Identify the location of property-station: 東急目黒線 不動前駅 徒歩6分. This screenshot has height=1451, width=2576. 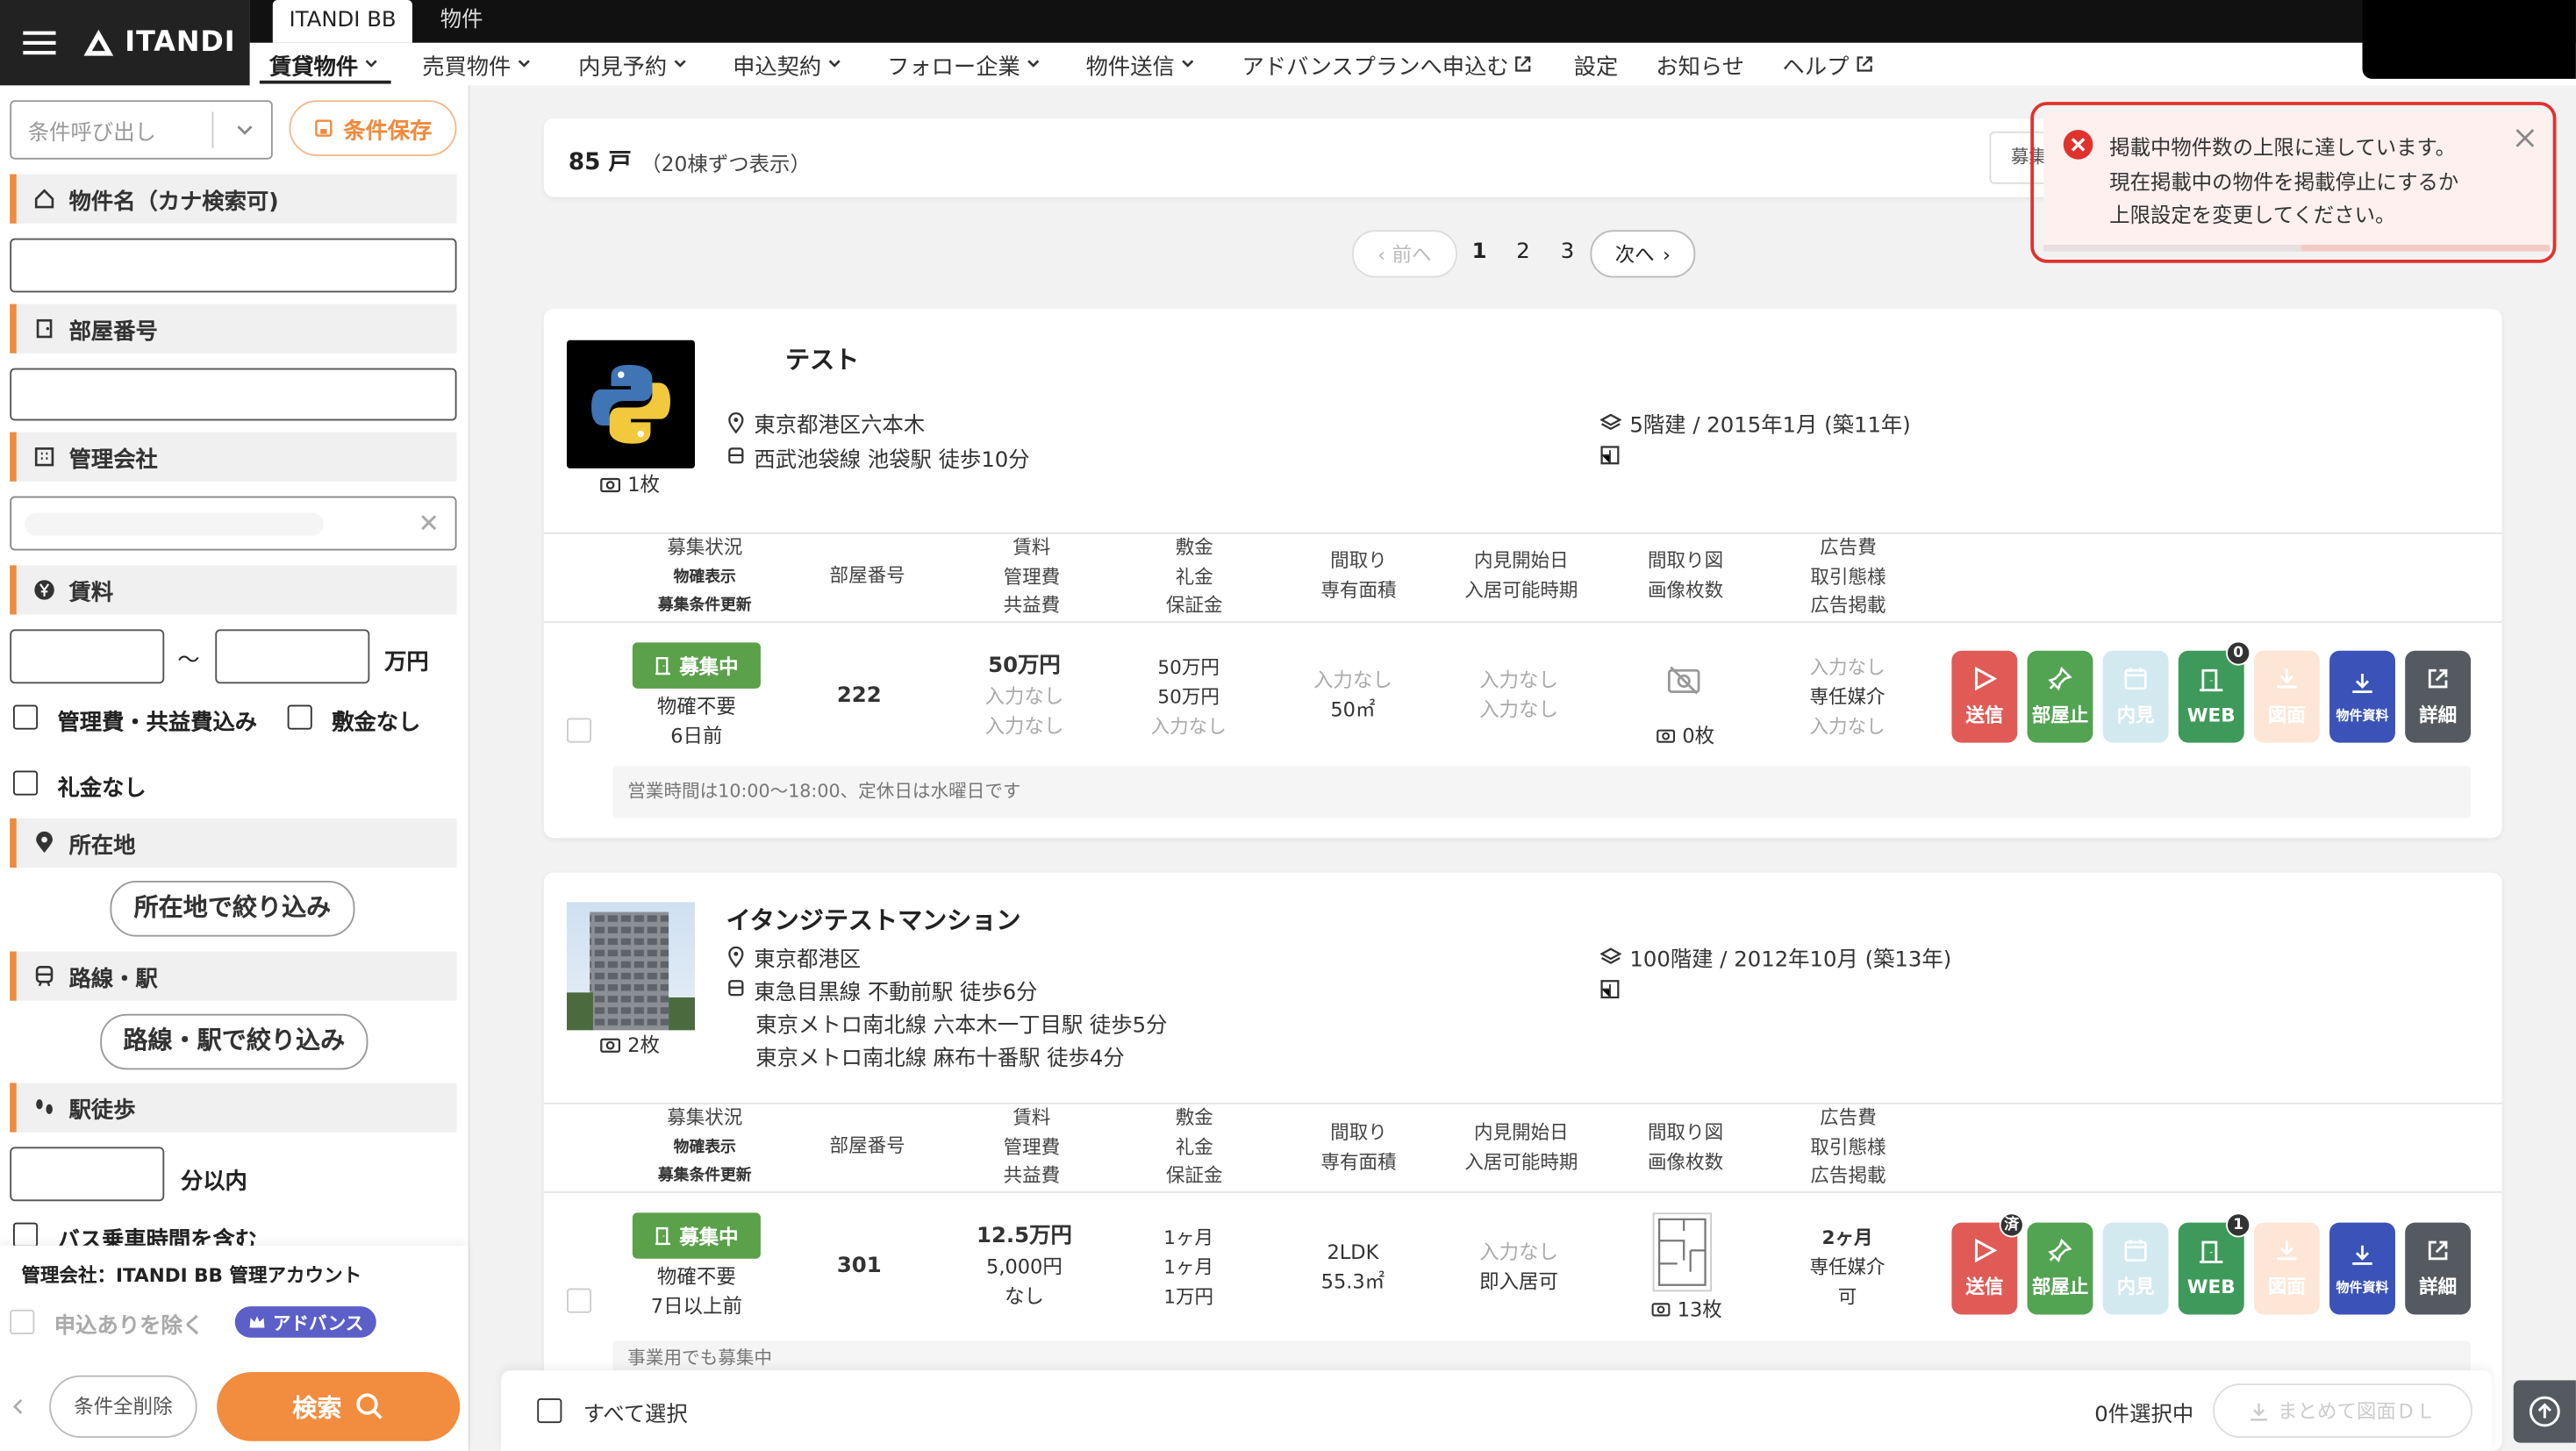
(882, 990).